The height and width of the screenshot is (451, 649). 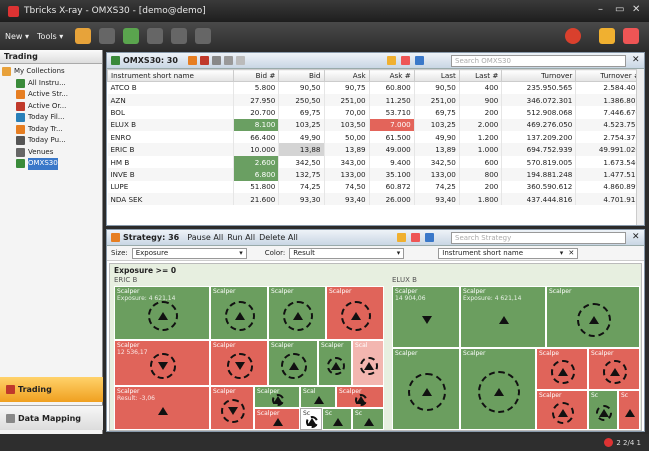 What do you see at coordinates (562, 369) in the screenshot?
I see `treemap-tile: Scalpe` at bounding box center [562, 369].